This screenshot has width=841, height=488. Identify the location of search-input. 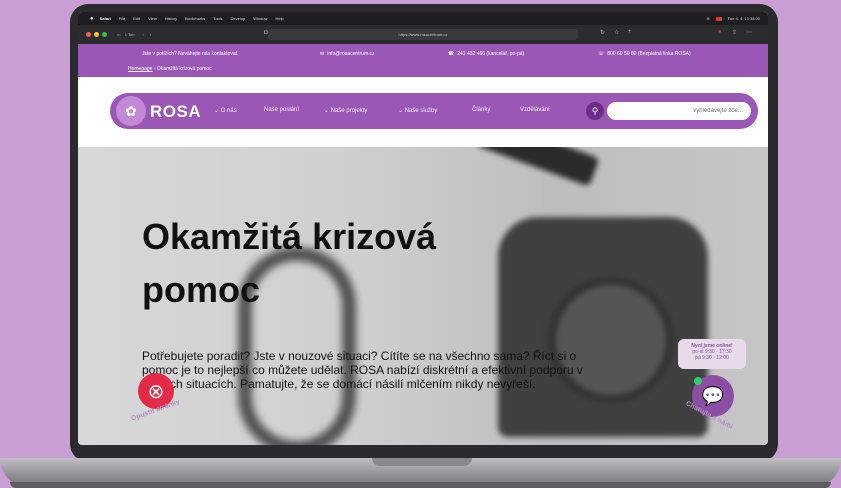
(679, 111).